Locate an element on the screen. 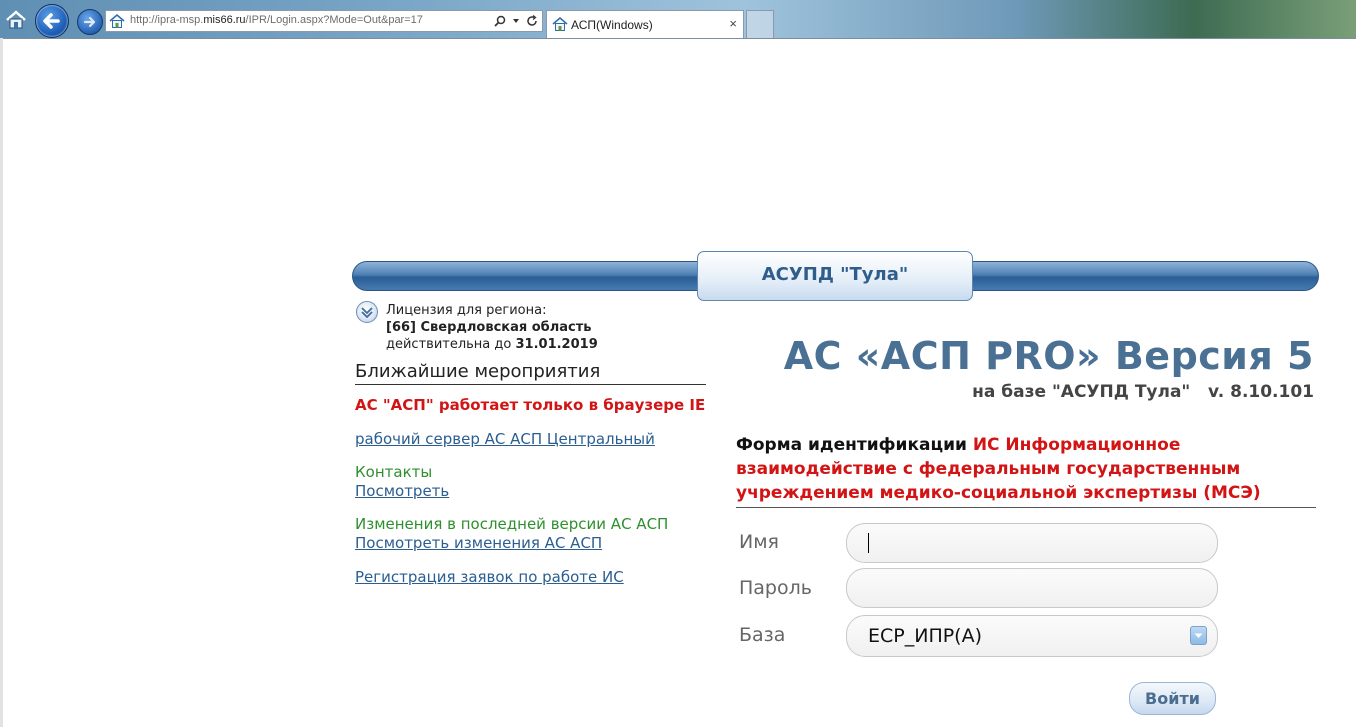  server-link: рабочий сервер АС АСП Центральный is located at coordinates (505, 439).